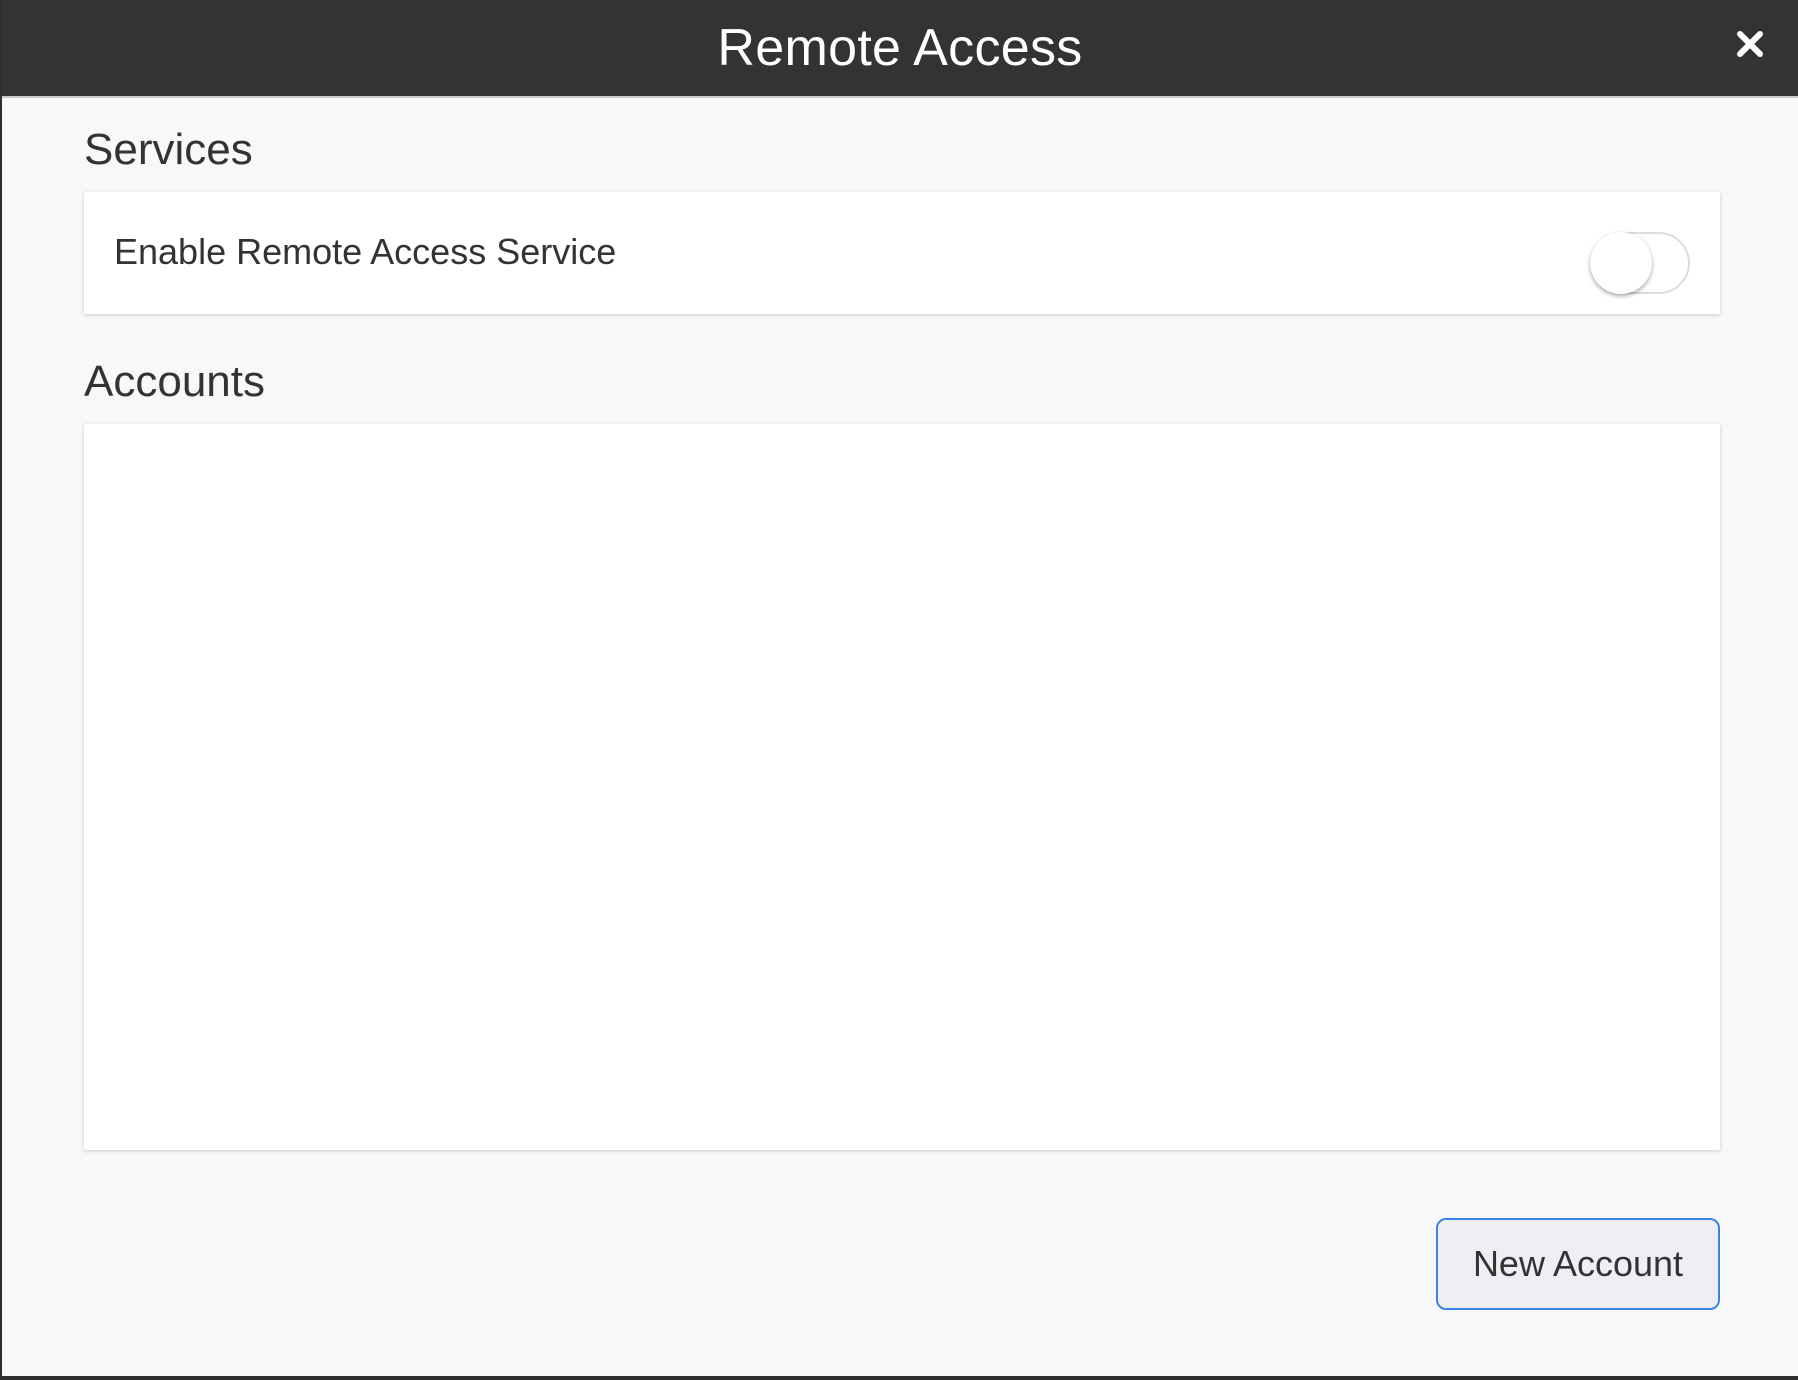 The height and width of the screenshot is (1380, 1798). Describe the element at coordinates (365, 251) in the screenshot. I see `enable-remote-access-label: Enable Remote Access Service` at that location.